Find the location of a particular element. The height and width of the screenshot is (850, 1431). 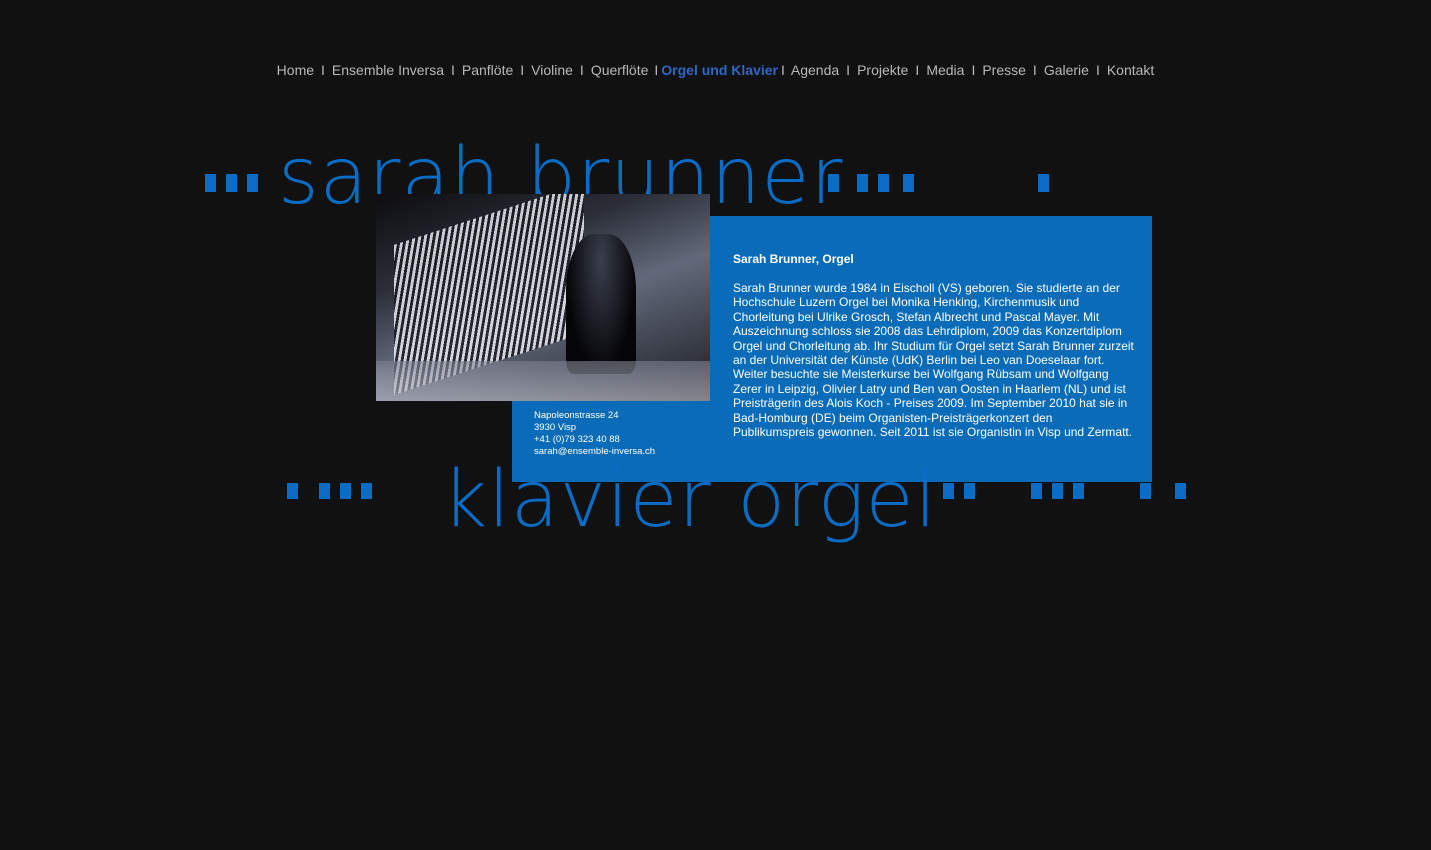

nav-orgel-und-klavier: Orgel und Klavier is located at coordinates (719, 70).